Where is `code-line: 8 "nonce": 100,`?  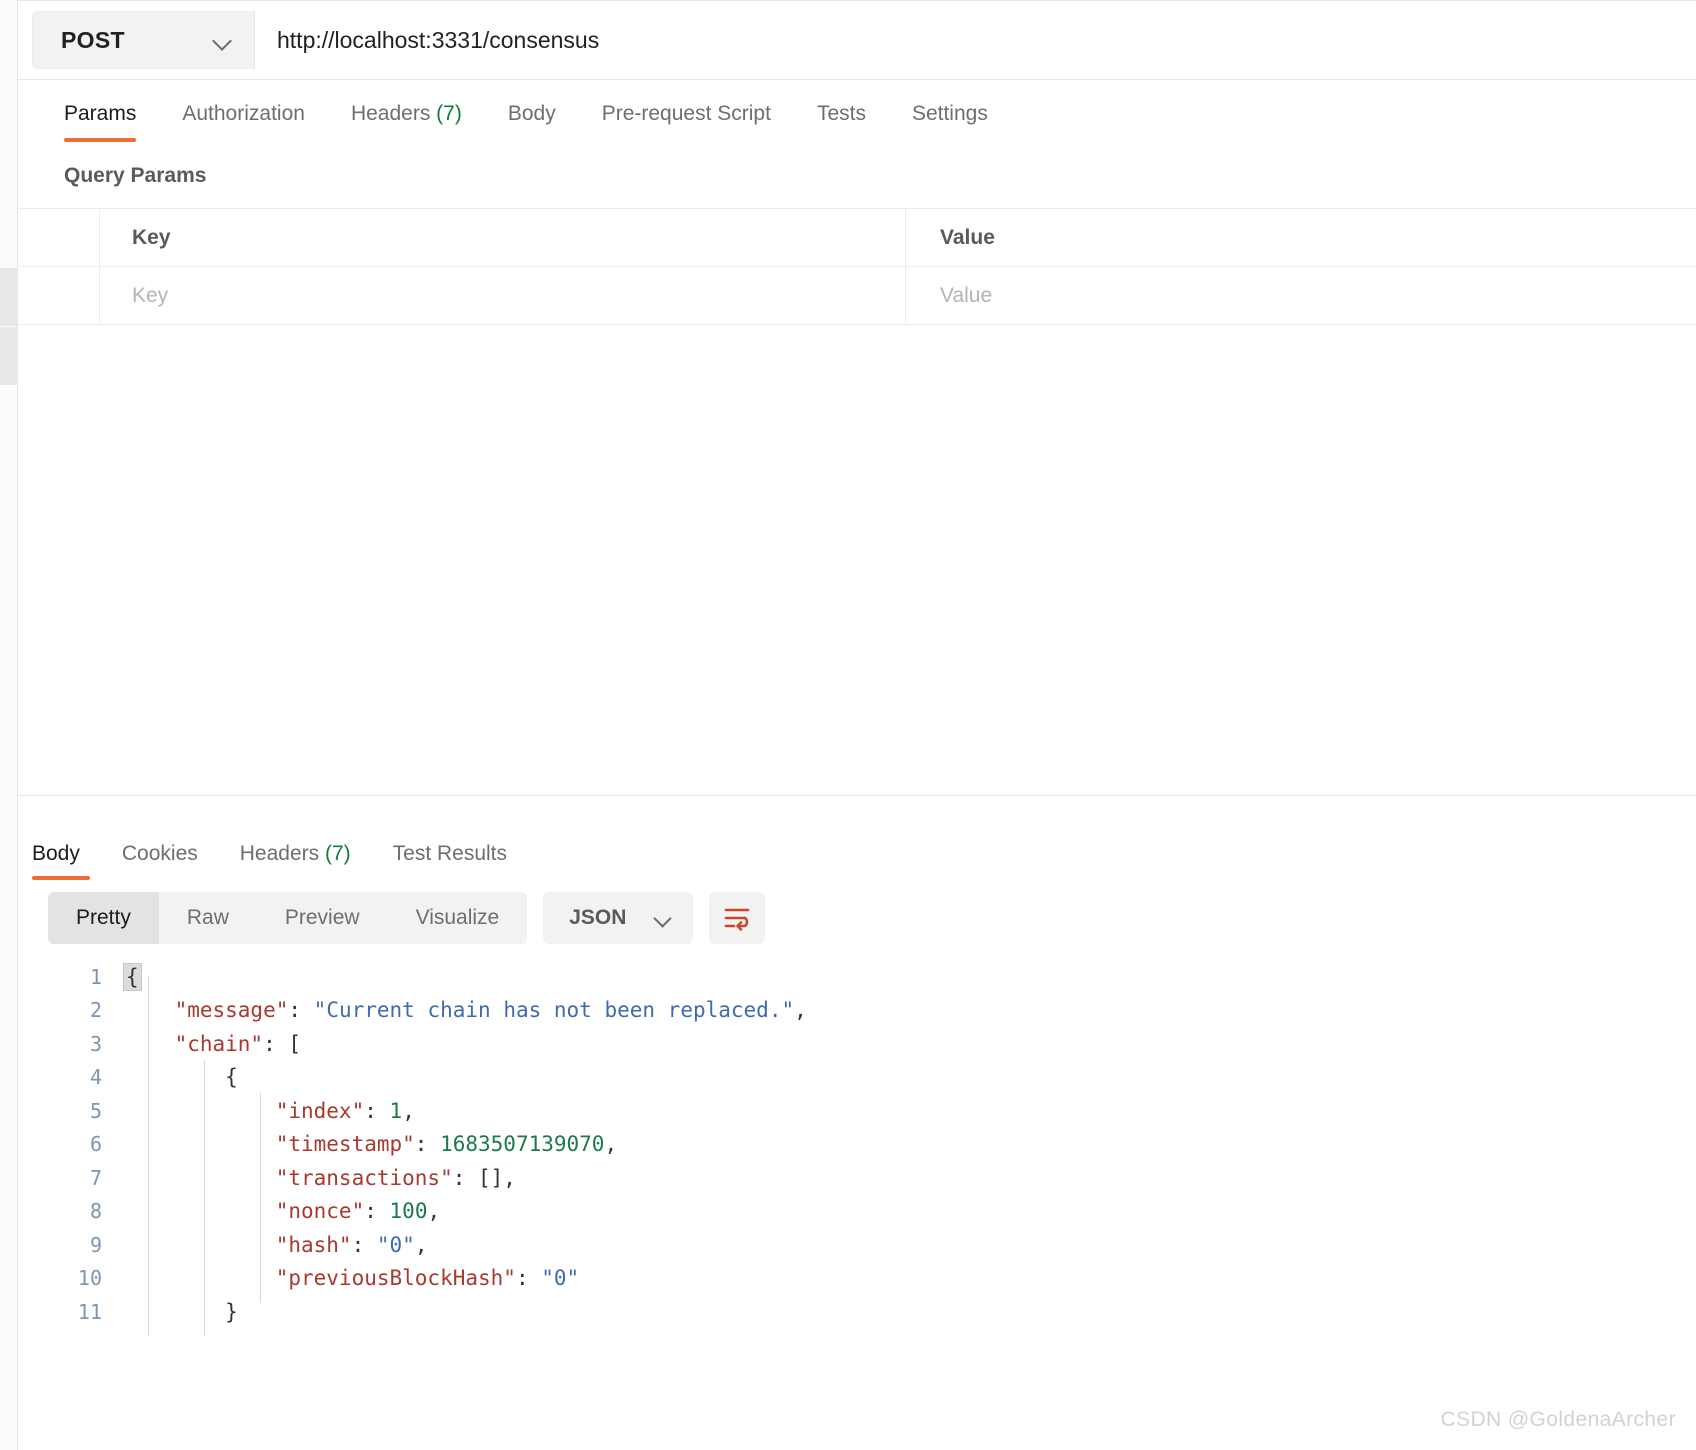 code-line: 8 "nonce": 100, is located at coordinates (857, 1212).